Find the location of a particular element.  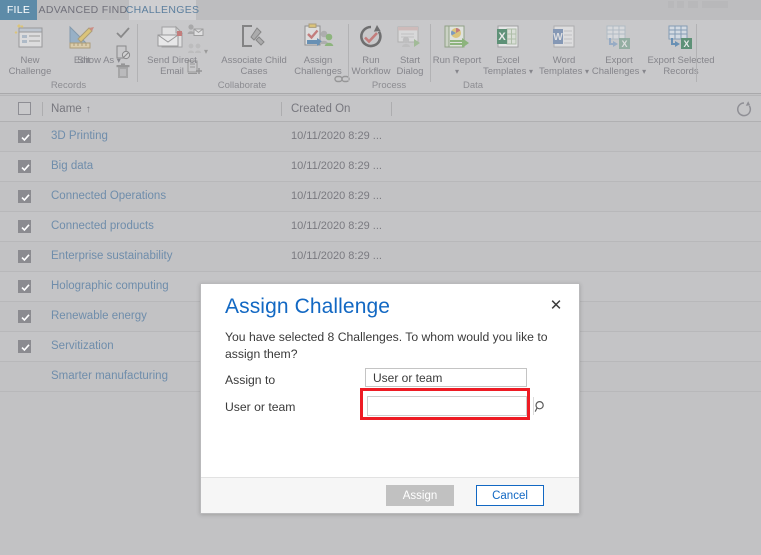

grid-header-row: Name ↑ Created On is located at coordinates (380, 108).